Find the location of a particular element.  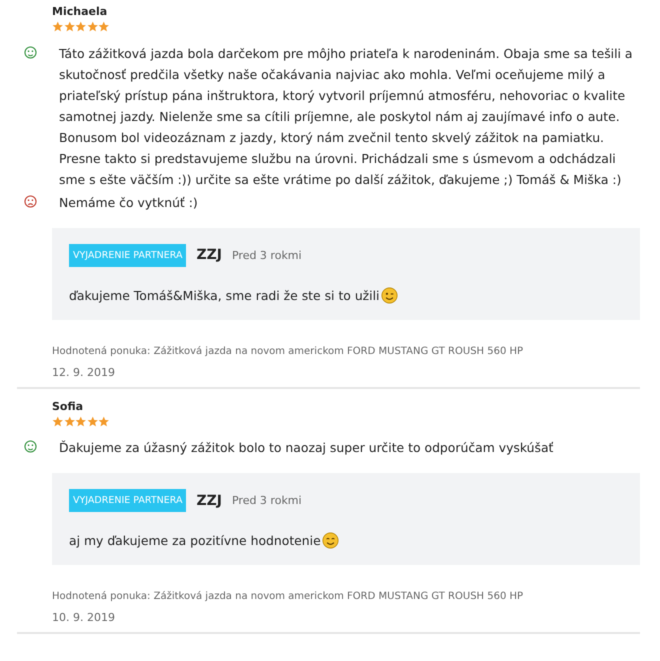

reply-text: ďakujeme Tomáš&Miška, sme radi že ste si to užili is located at coordinates (224, 295).